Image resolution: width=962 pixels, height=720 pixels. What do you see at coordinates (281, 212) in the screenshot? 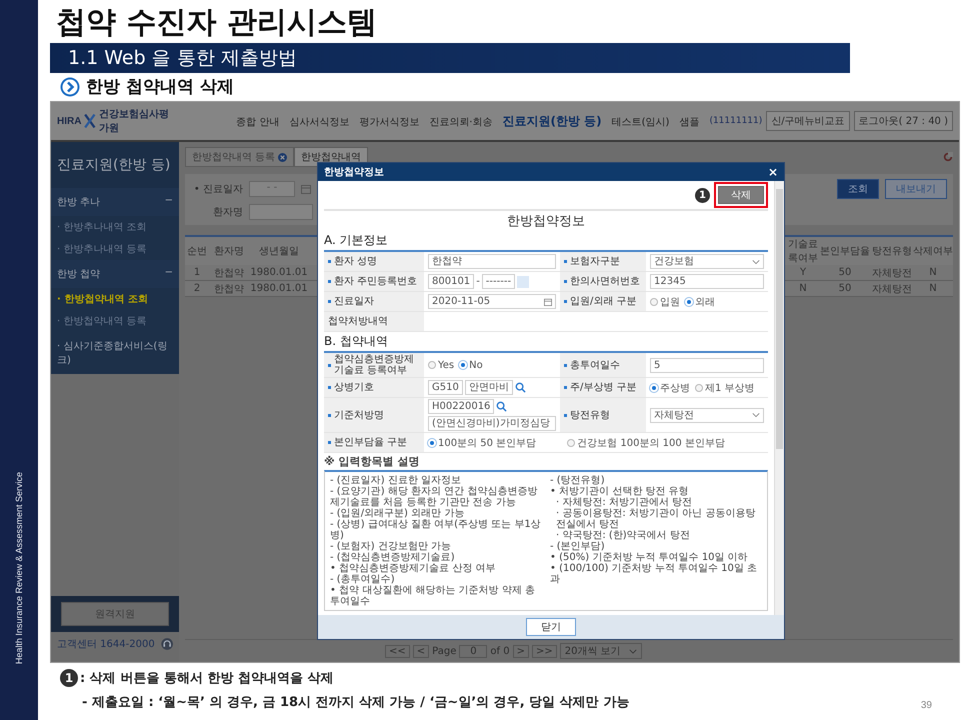
I see `name-field` at bounding box center [281, 212].